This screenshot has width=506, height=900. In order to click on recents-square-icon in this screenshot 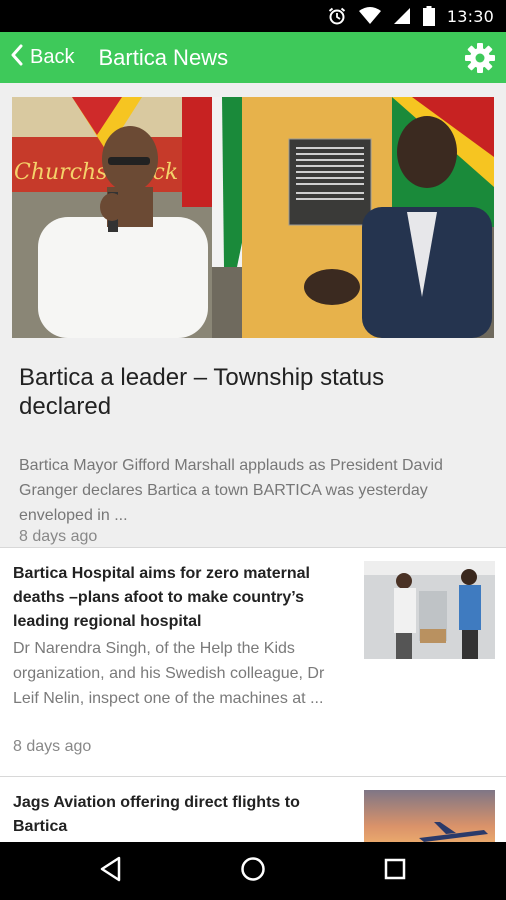, I will do `click(395, 871)`.